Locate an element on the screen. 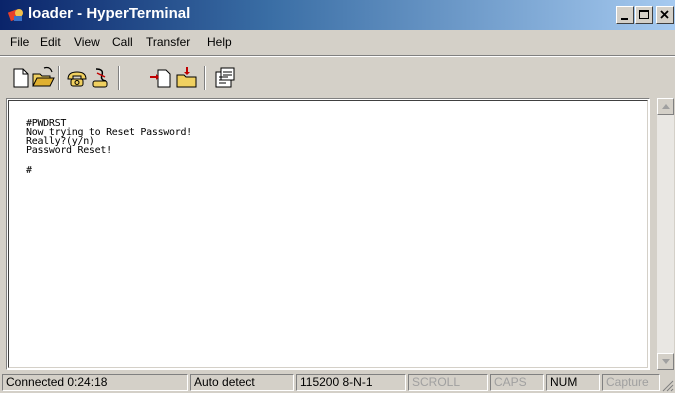  call-button is located at coordinates (77, 78).